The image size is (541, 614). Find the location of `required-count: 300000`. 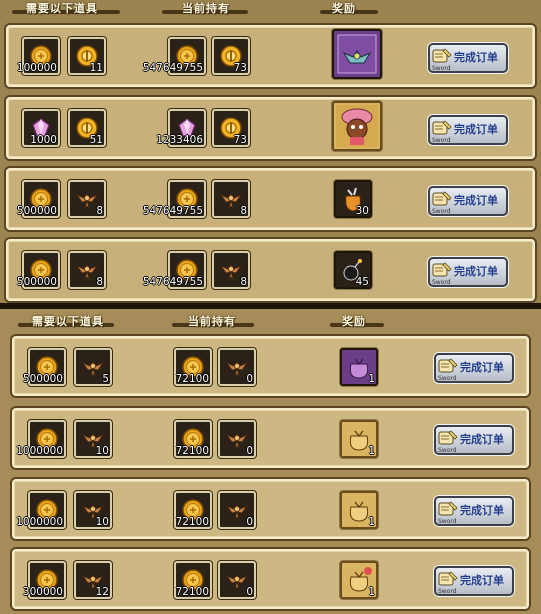

required-count: 300000 is located at coordinates (42, 592).